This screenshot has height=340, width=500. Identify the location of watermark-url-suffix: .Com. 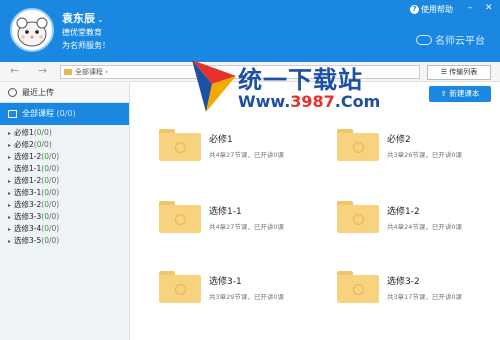
(357, 101).